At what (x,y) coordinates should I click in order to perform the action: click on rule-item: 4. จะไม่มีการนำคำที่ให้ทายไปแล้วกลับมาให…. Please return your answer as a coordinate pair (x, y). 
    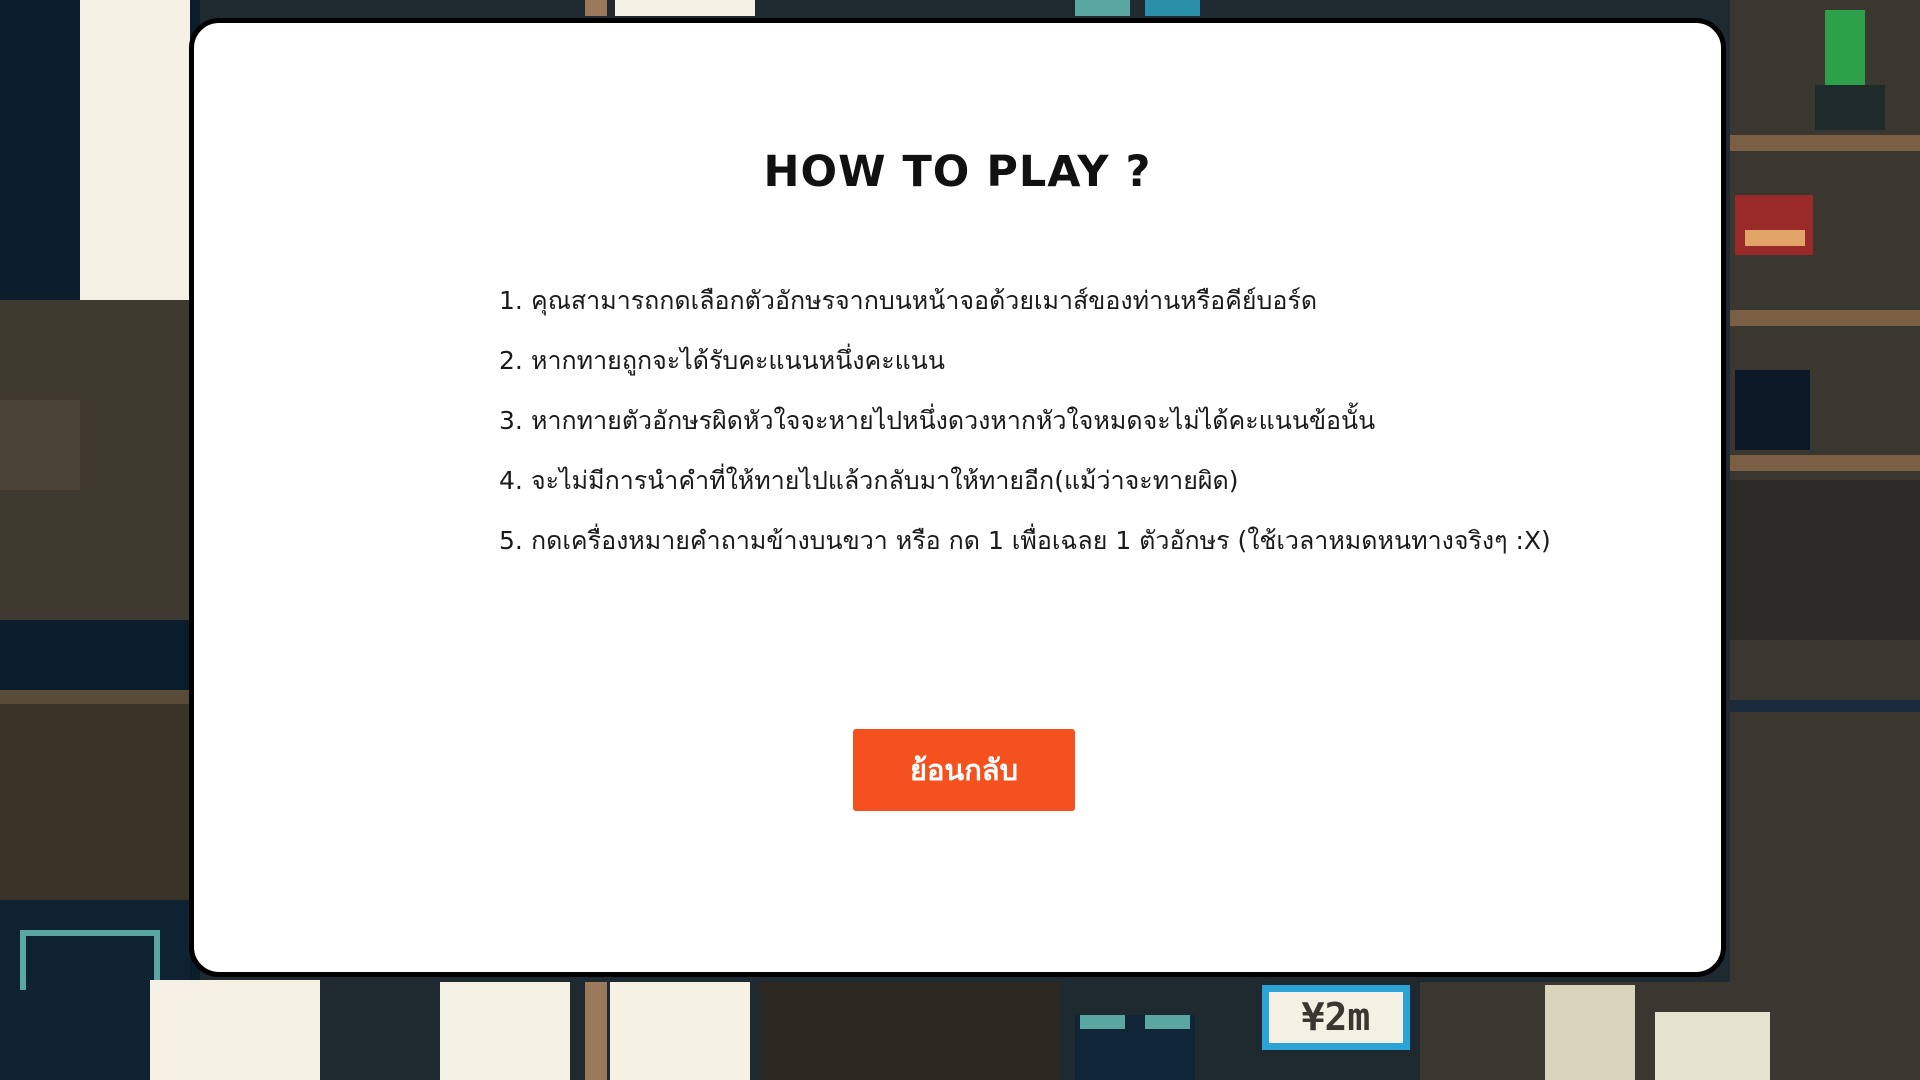
    Looking at the image, I should click on (1025, 481).